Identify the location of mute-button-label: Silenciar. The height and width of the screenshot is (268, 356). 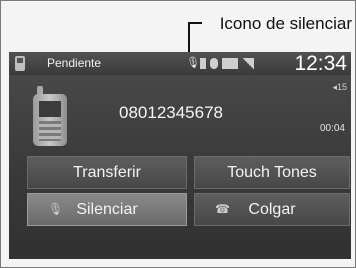
(107, 209).